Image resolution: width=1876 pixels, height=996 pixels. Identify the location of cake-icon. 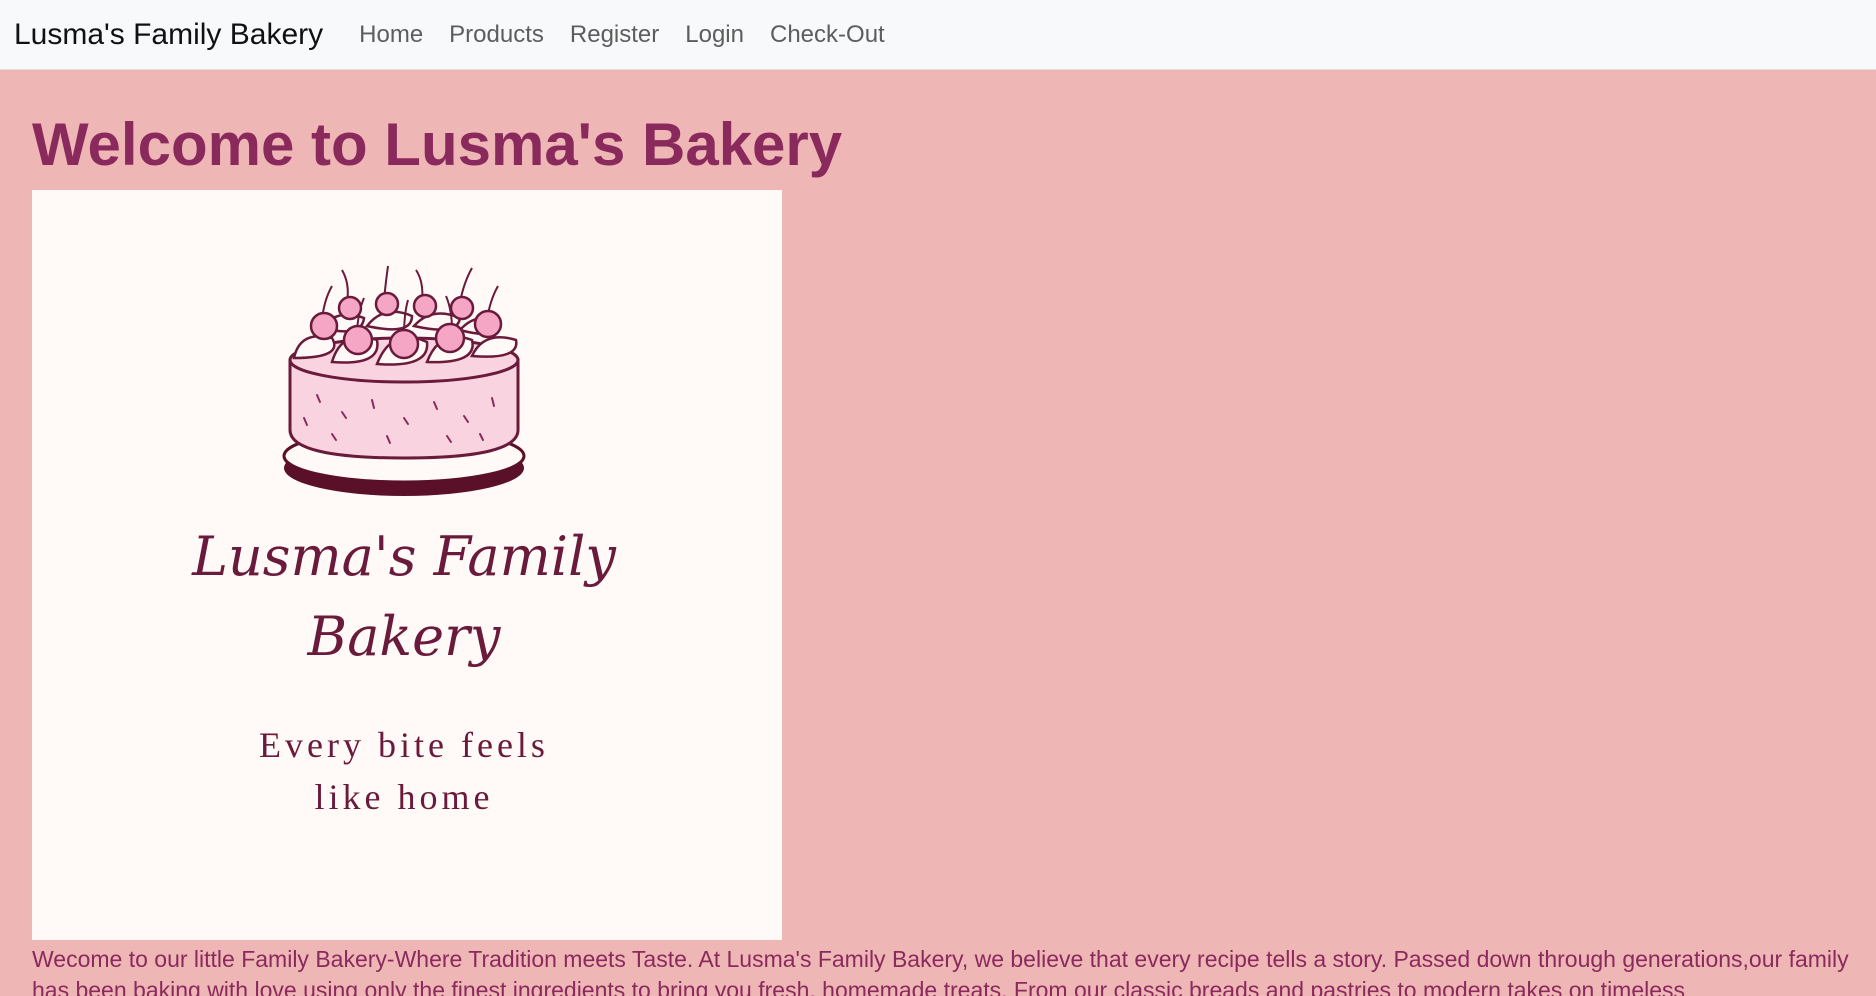
(404, 380).